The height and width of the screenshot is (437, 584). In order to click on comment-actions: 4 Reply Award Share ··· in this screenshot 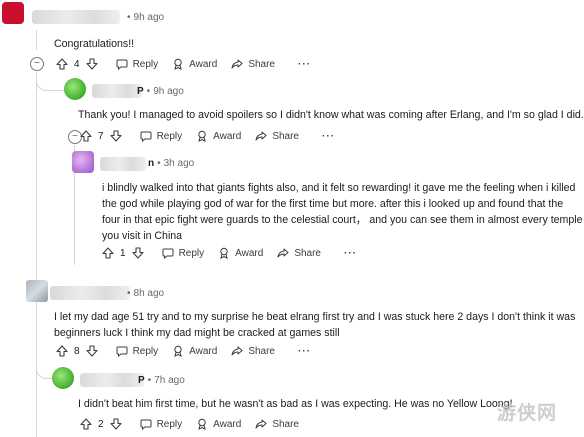, I will do `click(183, 64)`.